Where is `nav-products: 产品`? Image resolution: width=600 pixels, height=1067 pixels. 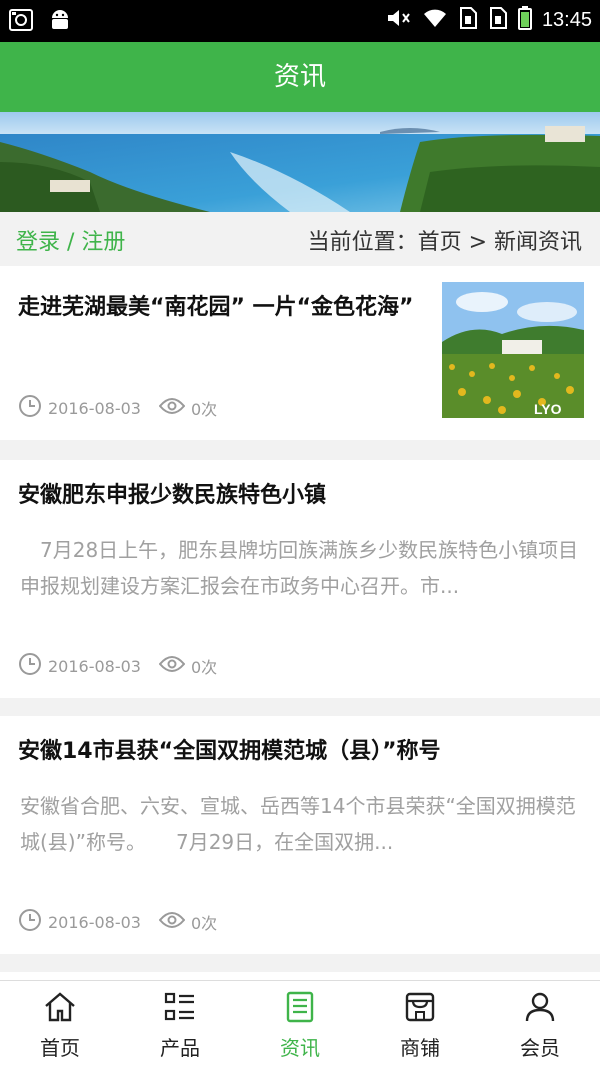 nav-products: 产品 is located at coordinates (180, 1024).